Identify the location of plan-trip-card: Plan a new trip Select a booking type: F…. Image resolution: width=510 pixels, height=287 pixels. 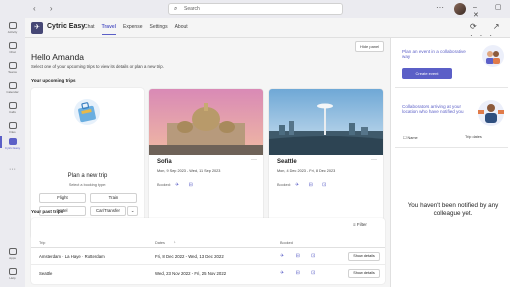
(87, 163).